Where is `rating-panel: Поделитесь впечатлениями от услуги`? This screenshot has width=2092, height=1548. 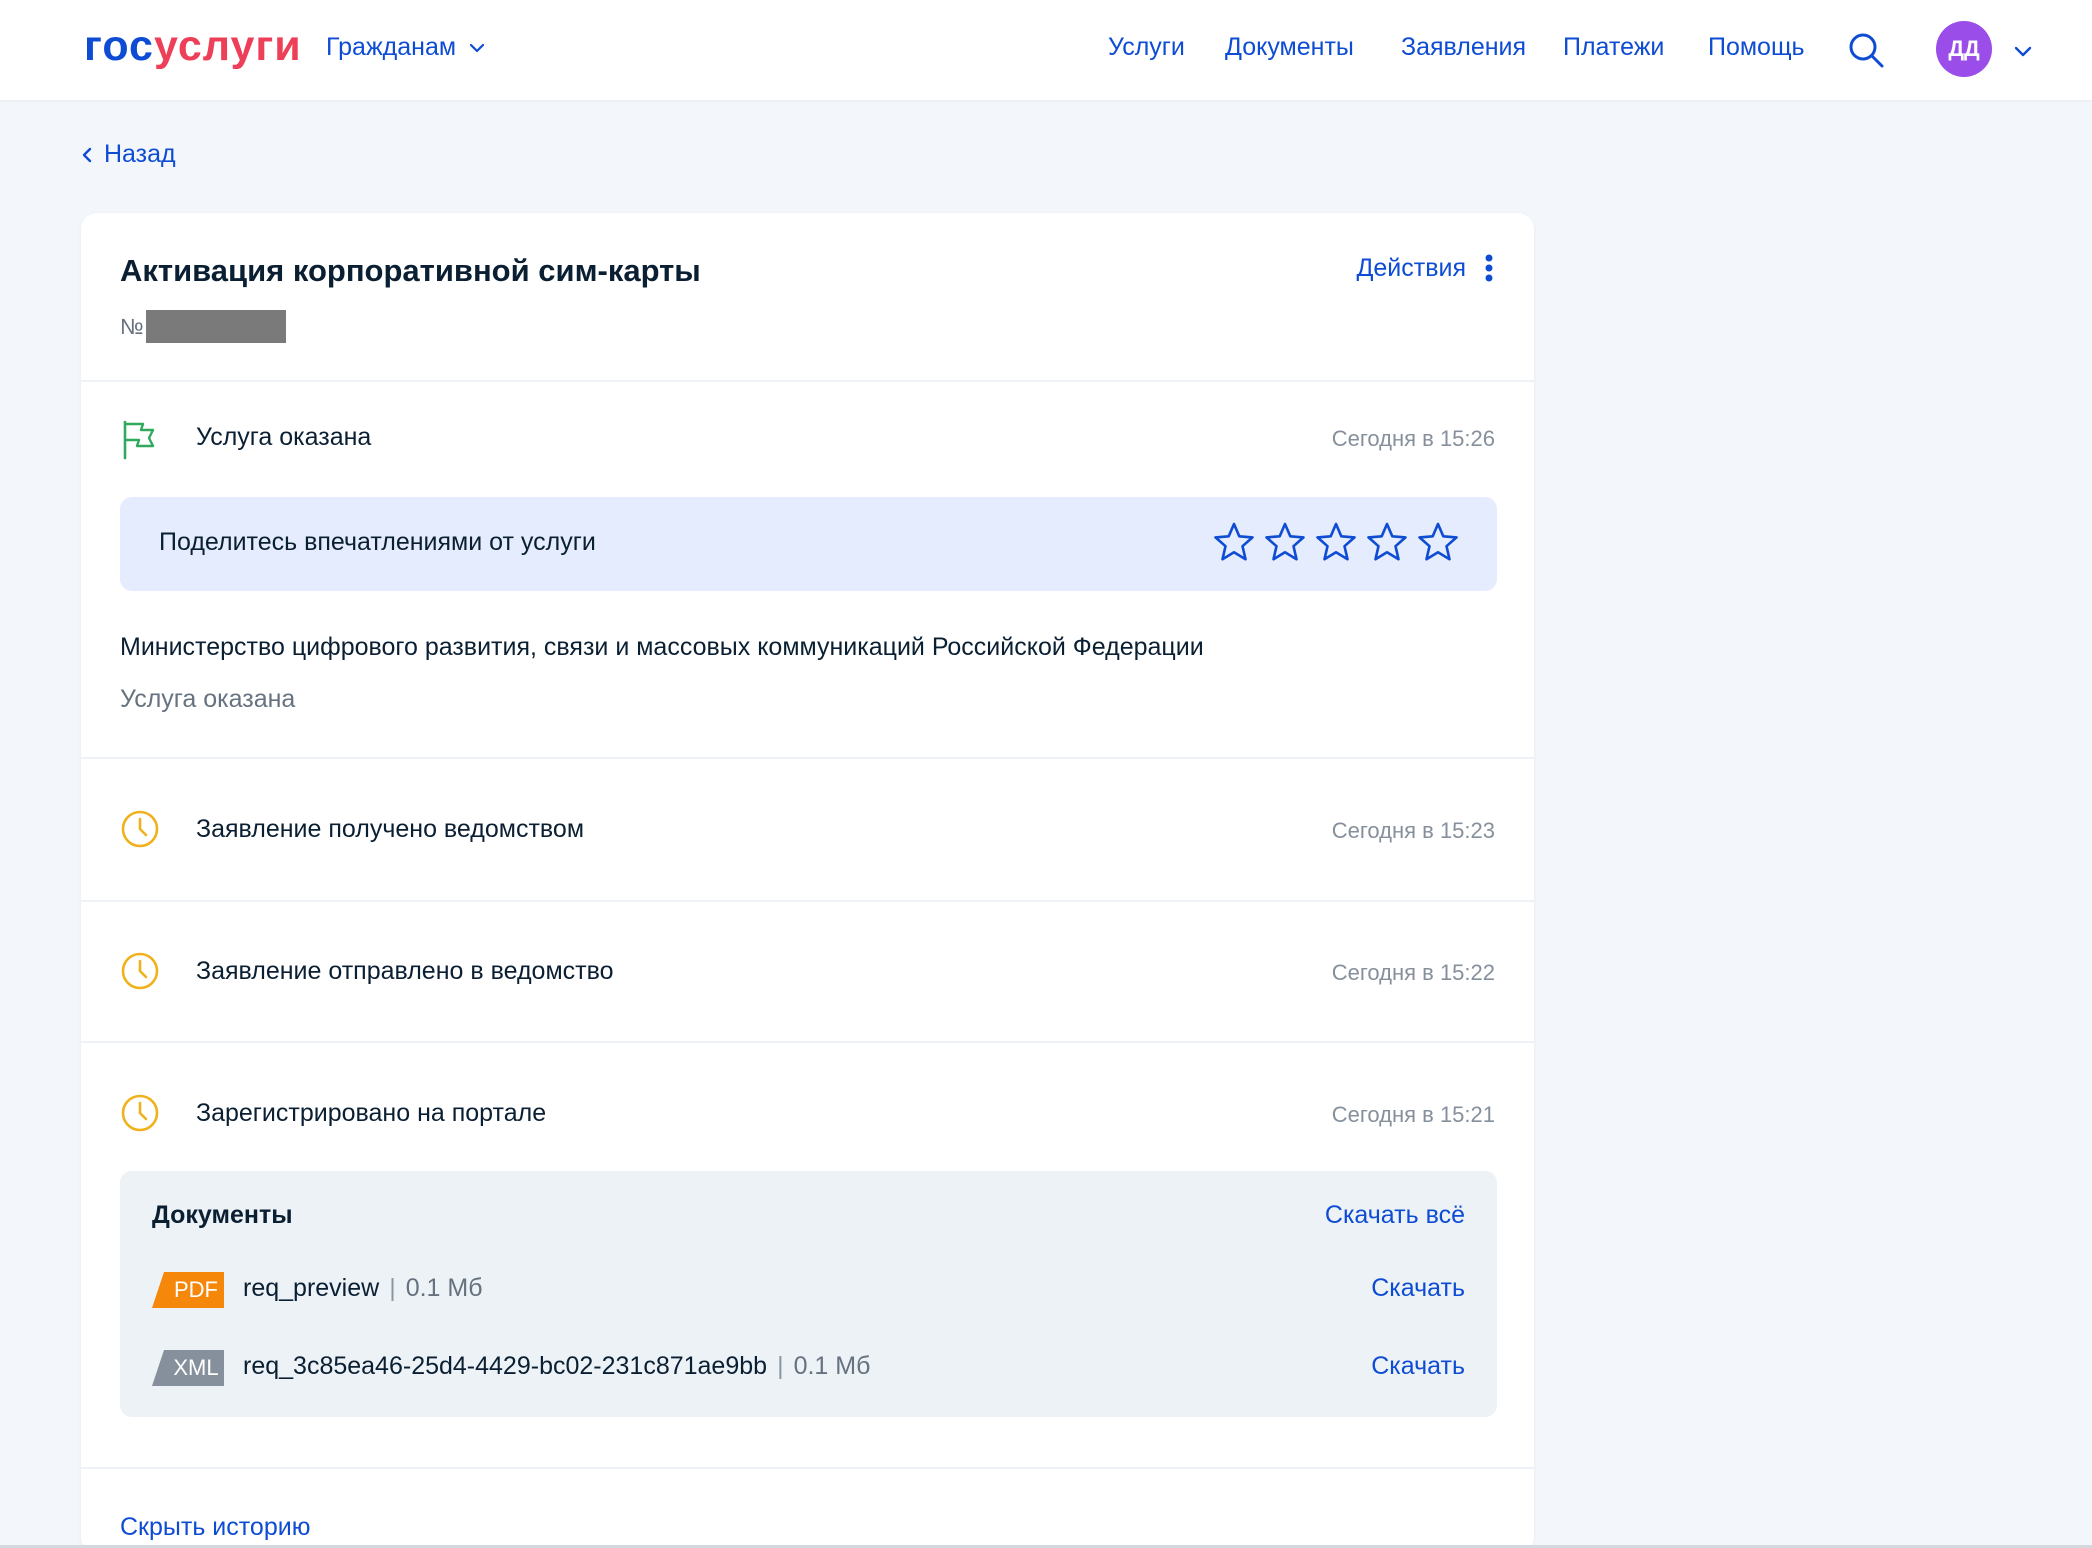
rating-panel: Поделитесь впечатлениями от услуги is located at coordinates (808, 544).